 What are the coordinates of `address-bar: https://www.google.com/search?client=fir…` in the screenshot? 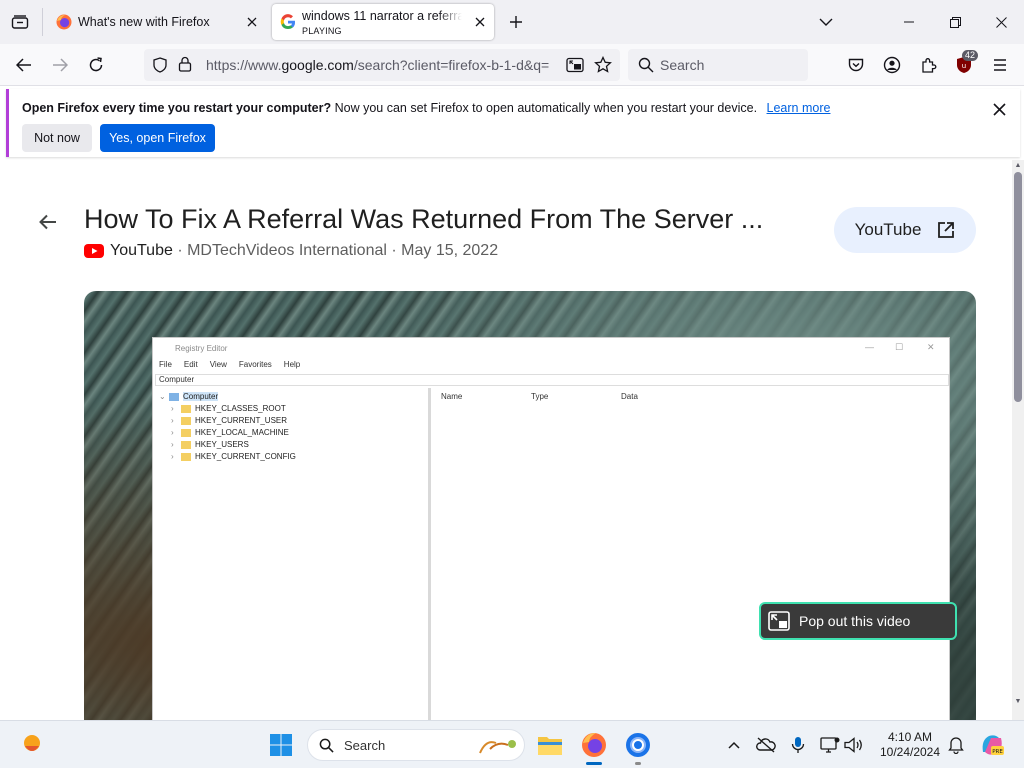 It's located at (382, 65).